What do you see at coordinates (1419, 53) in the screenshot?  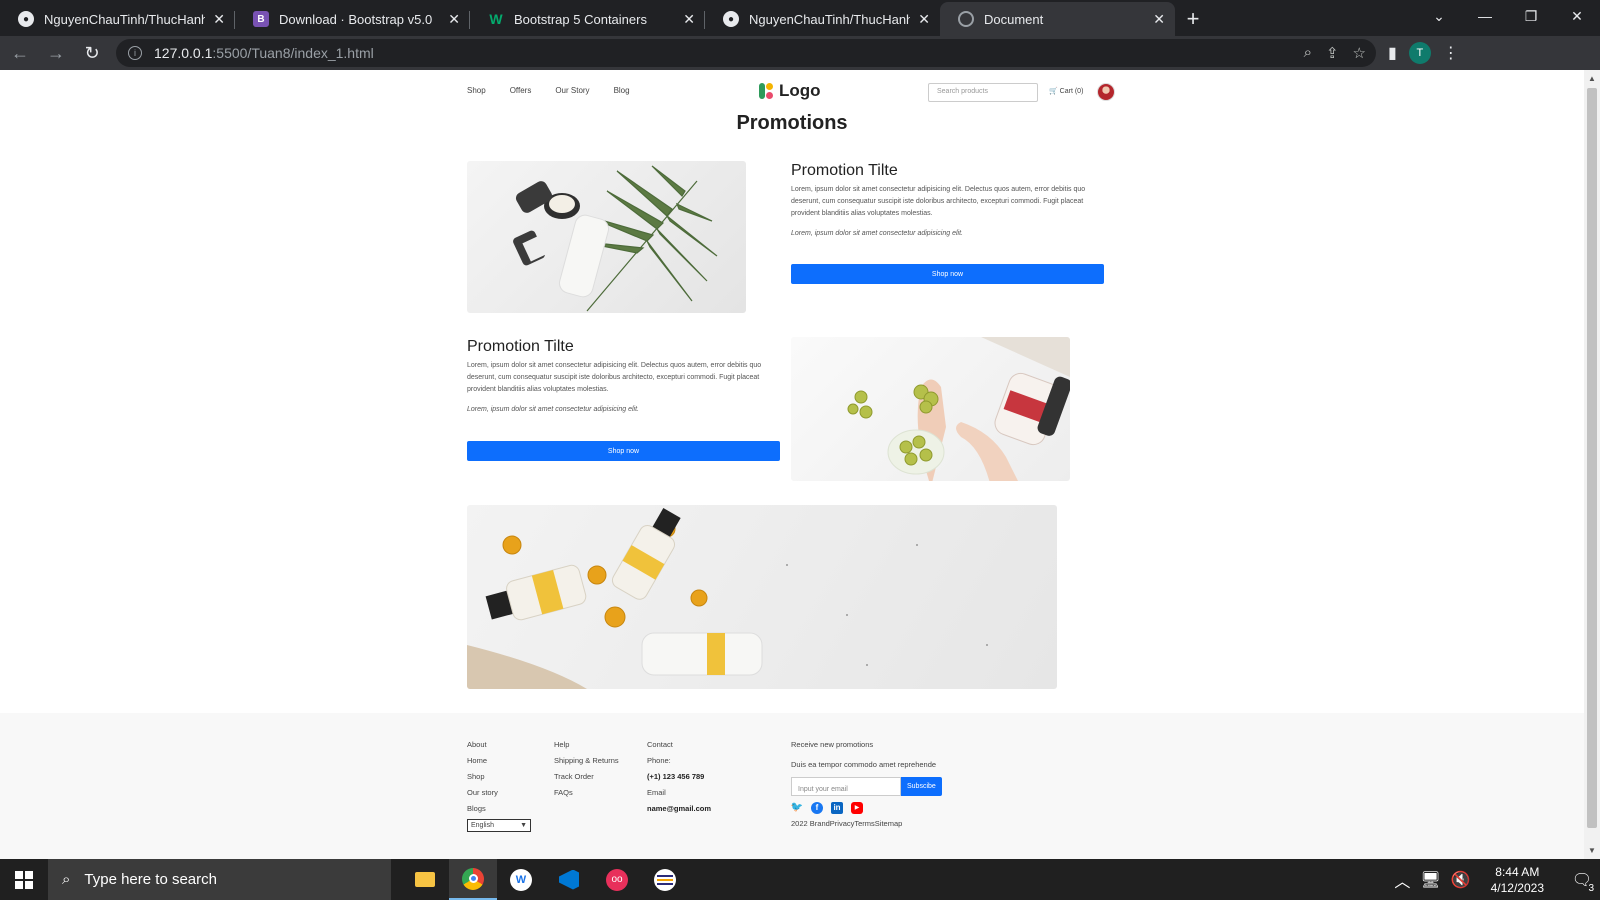 I see `profile-avatar: T` at bounding box center [1419, 53].